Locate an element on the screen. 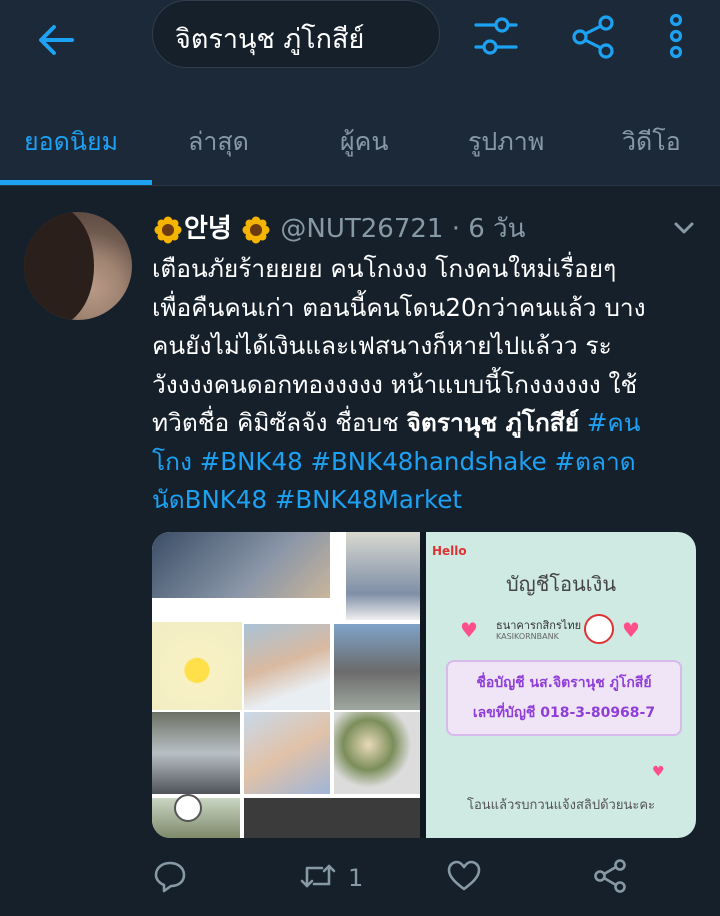  search-query: จิตรานุช ภู่โกสีย์ is located at coordinates (269, 38).